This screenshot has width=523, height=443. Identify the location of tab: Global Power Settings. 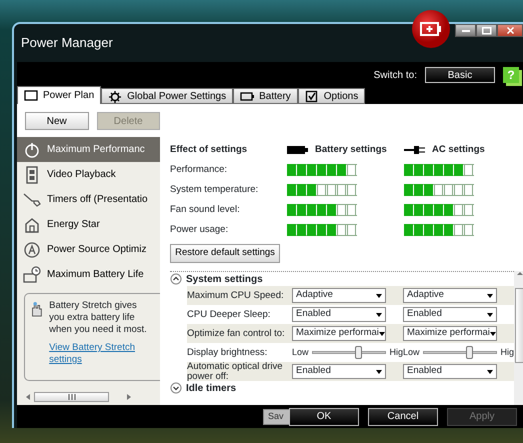
(167, 96).